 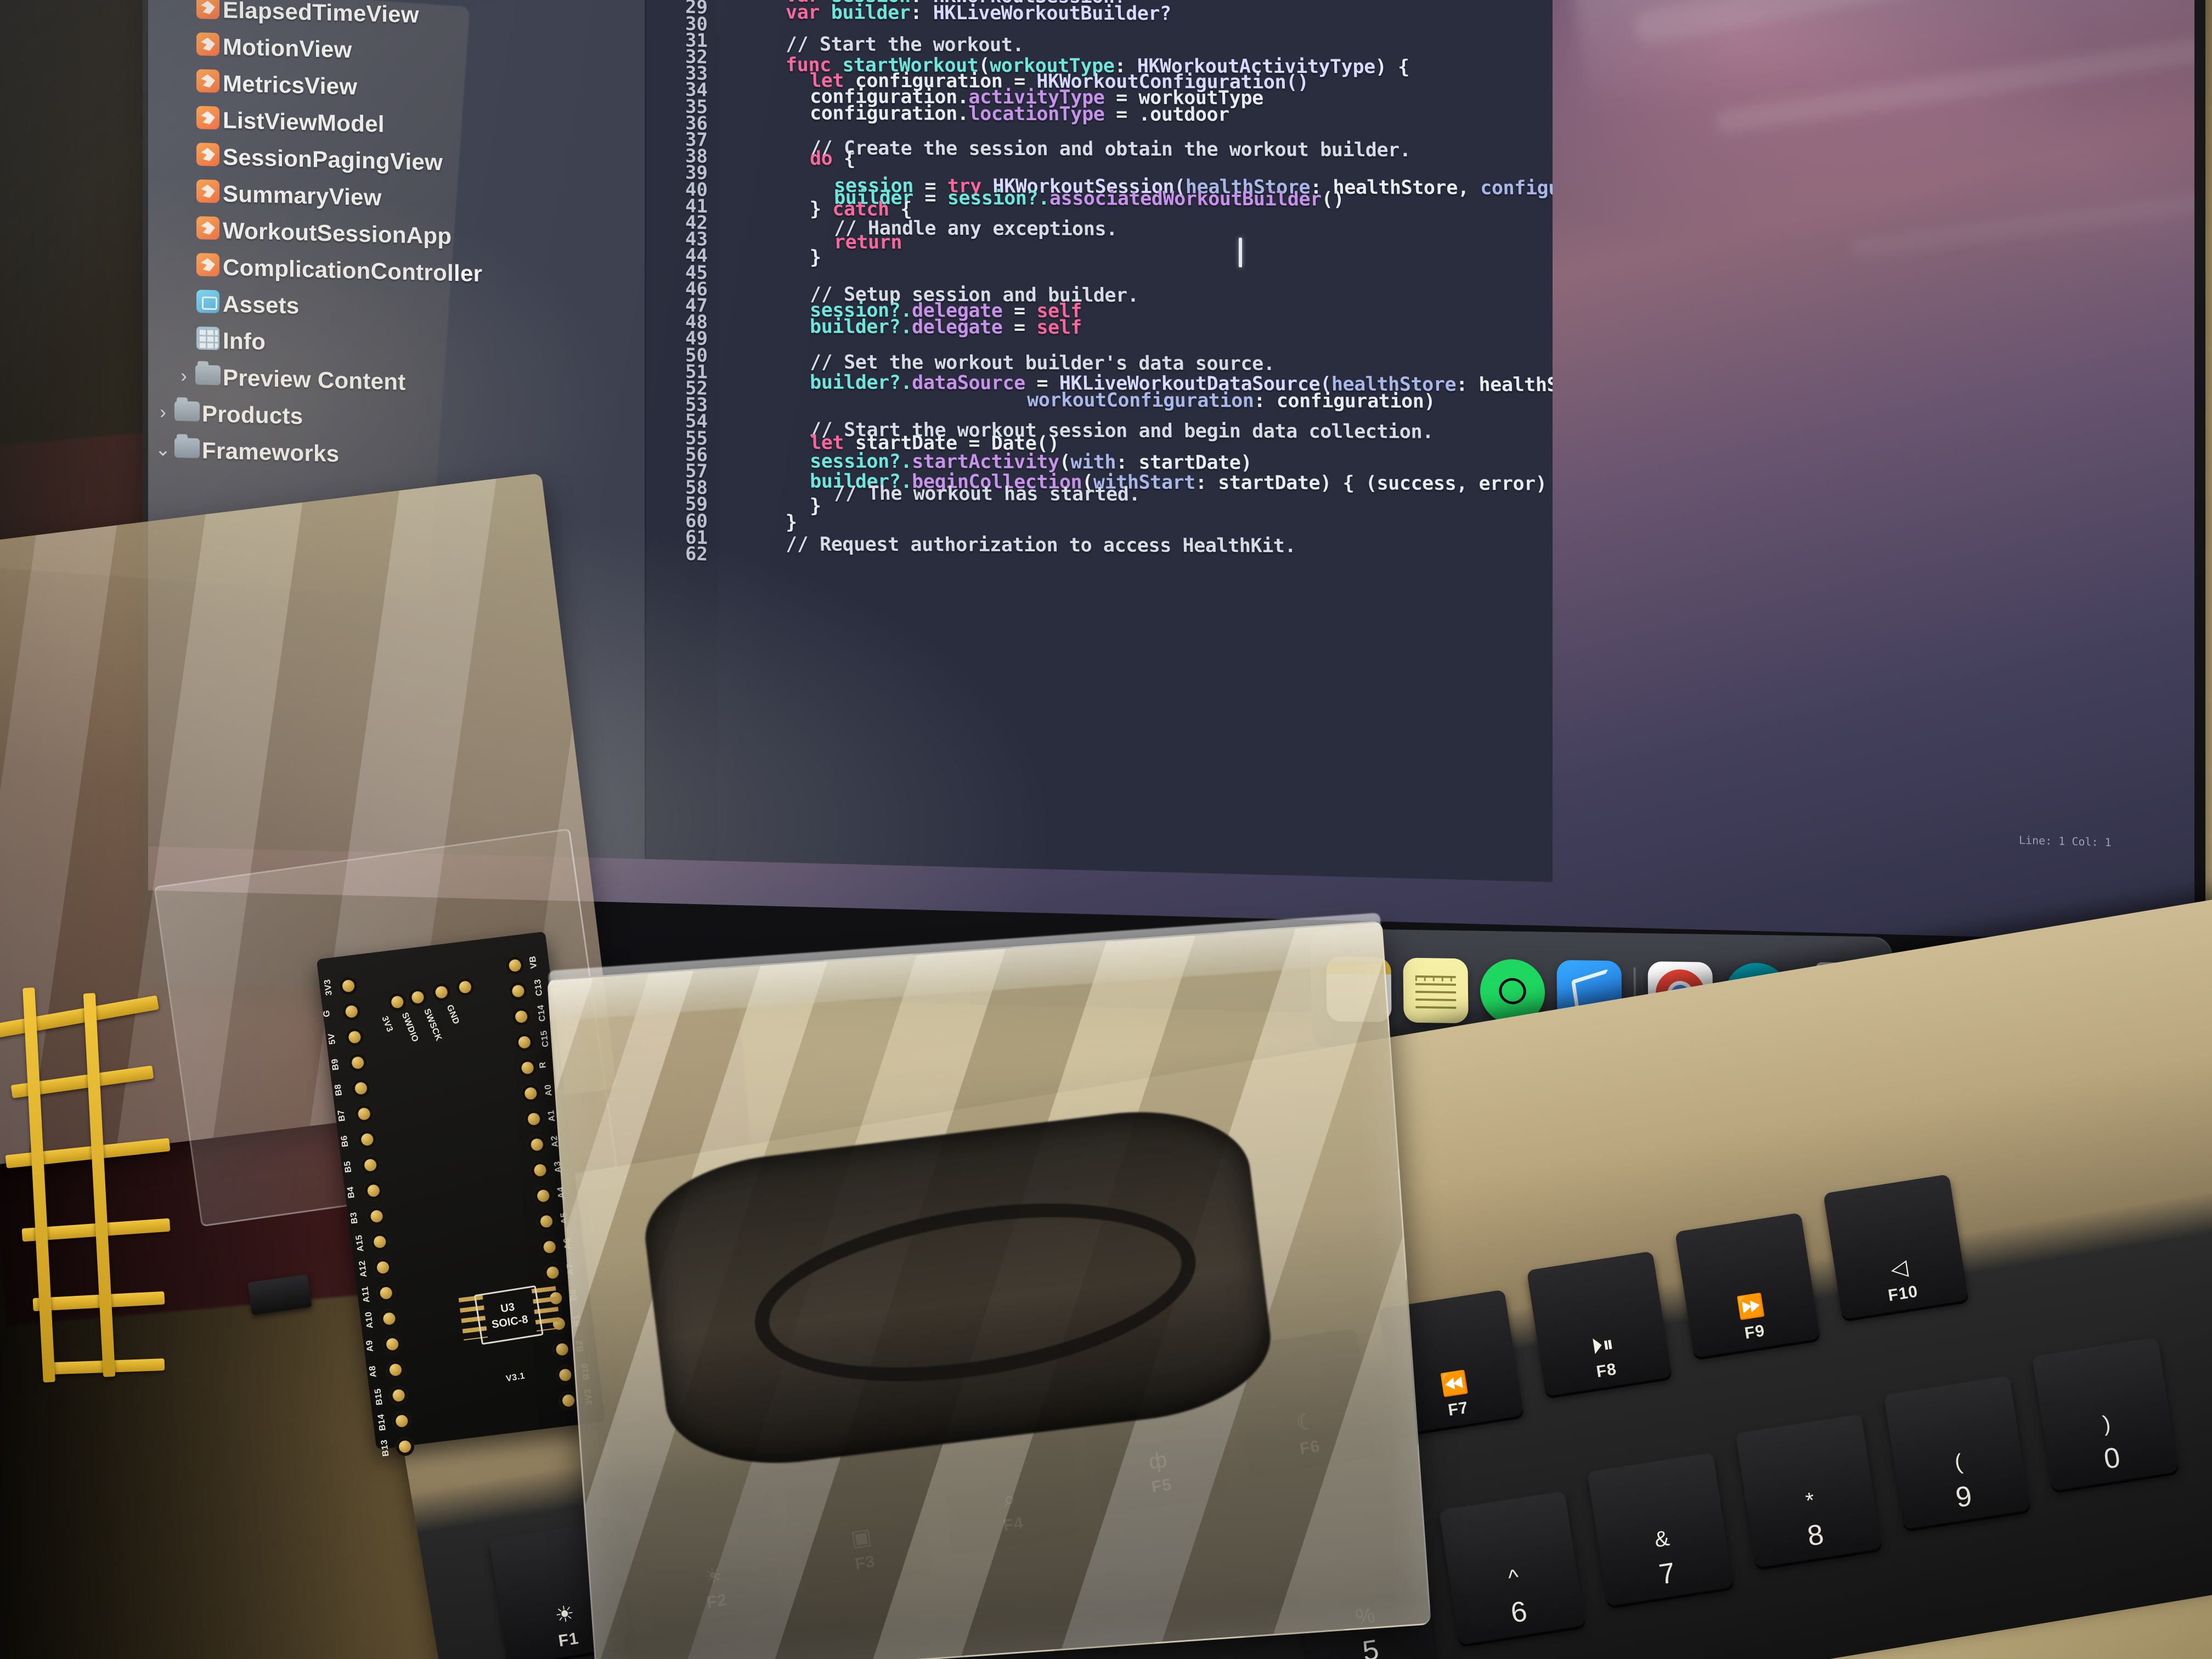 What do you see at coordinates (1458, 1409) in the screenshot?
I see `key-fn-label: F7` at bounding box center [1458, 1409].